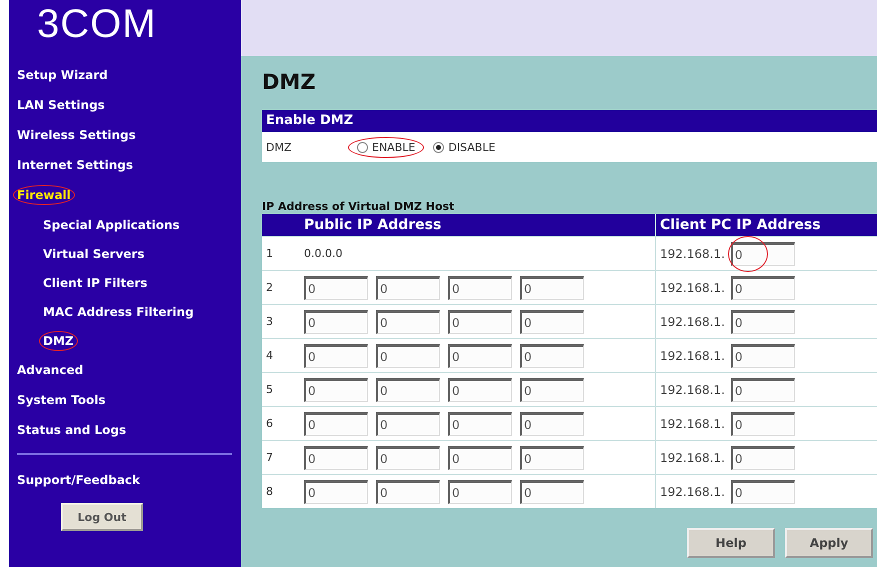 Image resolution: width=877 pixels, height=567 pixels. What do you see at coordinates (279, 147) in the screenshot?
I see `field-label: DMZ` at bounding box center [279, 147].